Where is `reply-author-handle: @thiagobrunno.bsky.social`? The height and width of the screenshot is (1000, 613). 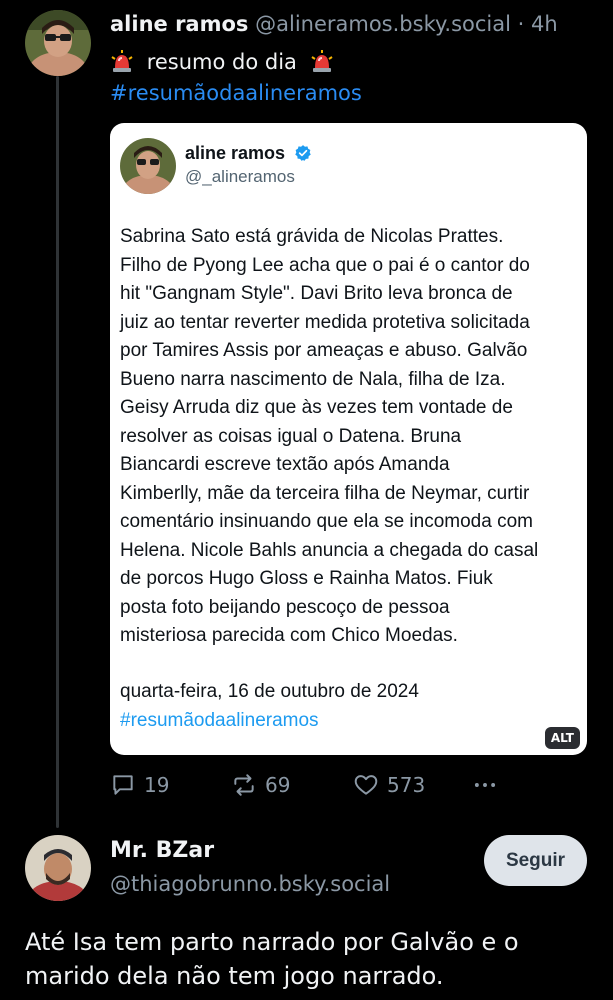 reply-author-handle: @thiagobrunno.bsky.social is located at coordinates (250, 884).